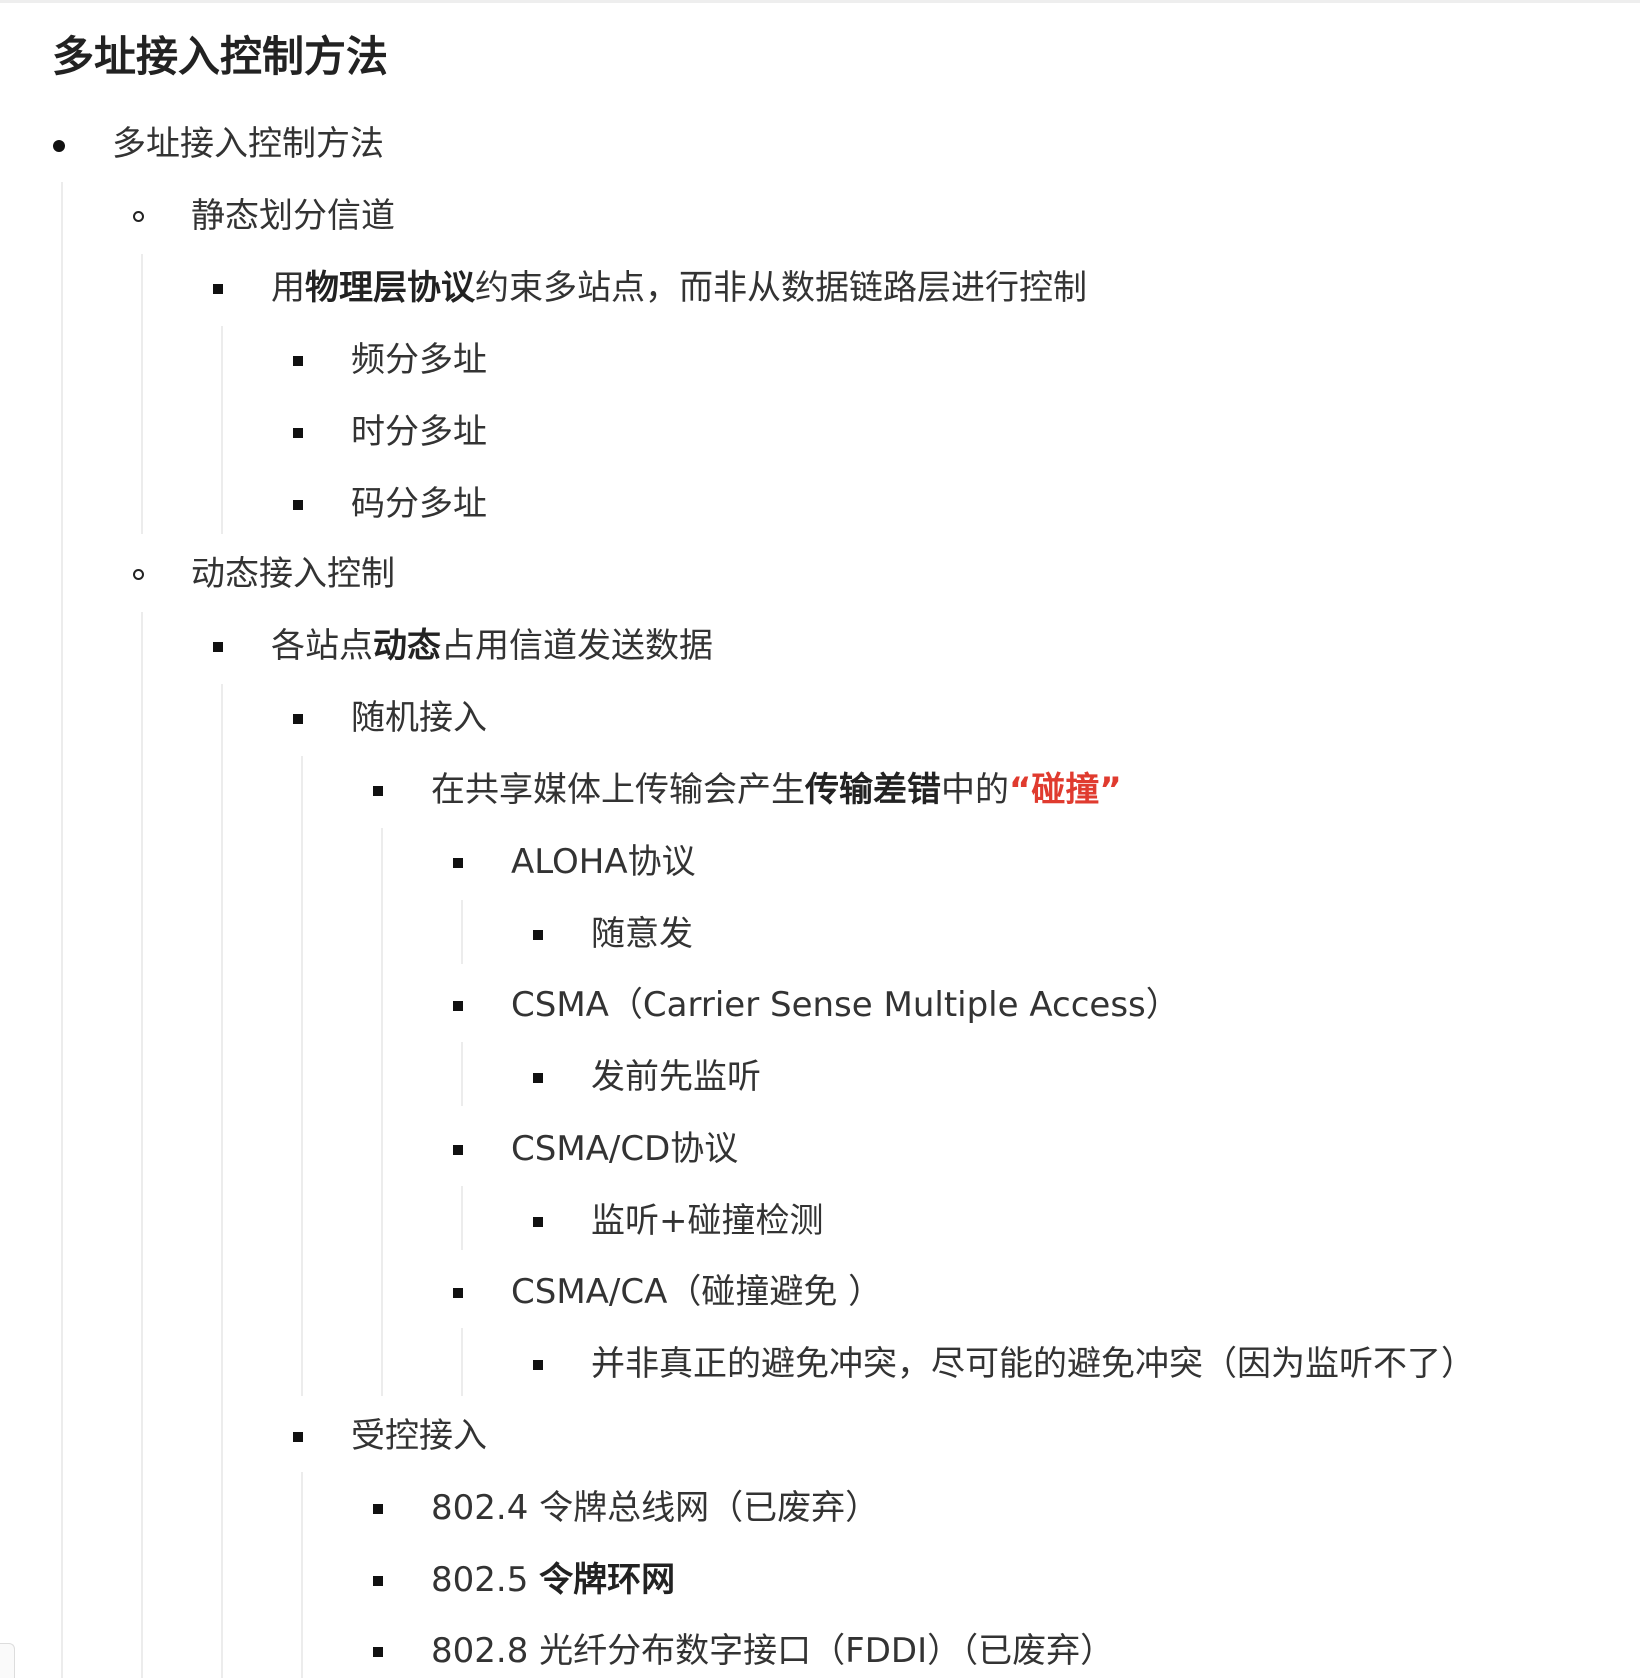  I want to click on list-item-csma-cd: CSMA/CD协议, so click(625, 1149).